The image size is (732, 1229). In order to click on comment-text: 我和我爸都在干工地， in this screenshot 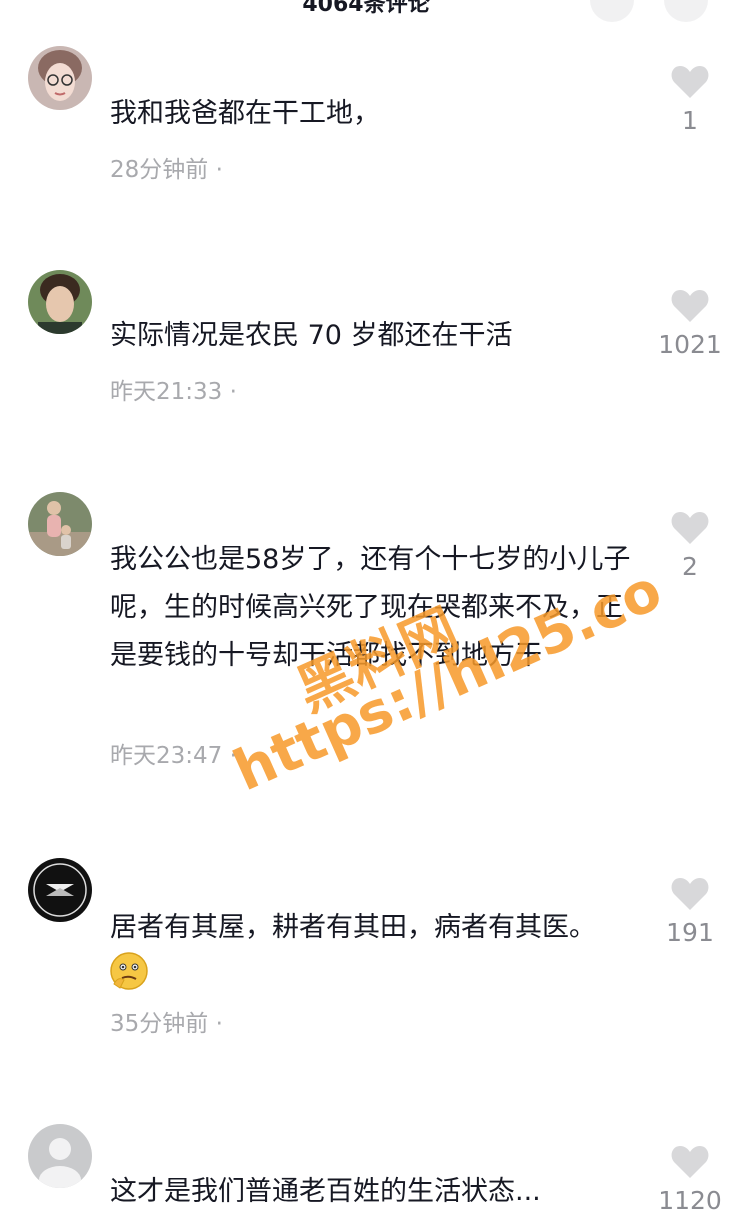, I will do `click(245, 113)`.